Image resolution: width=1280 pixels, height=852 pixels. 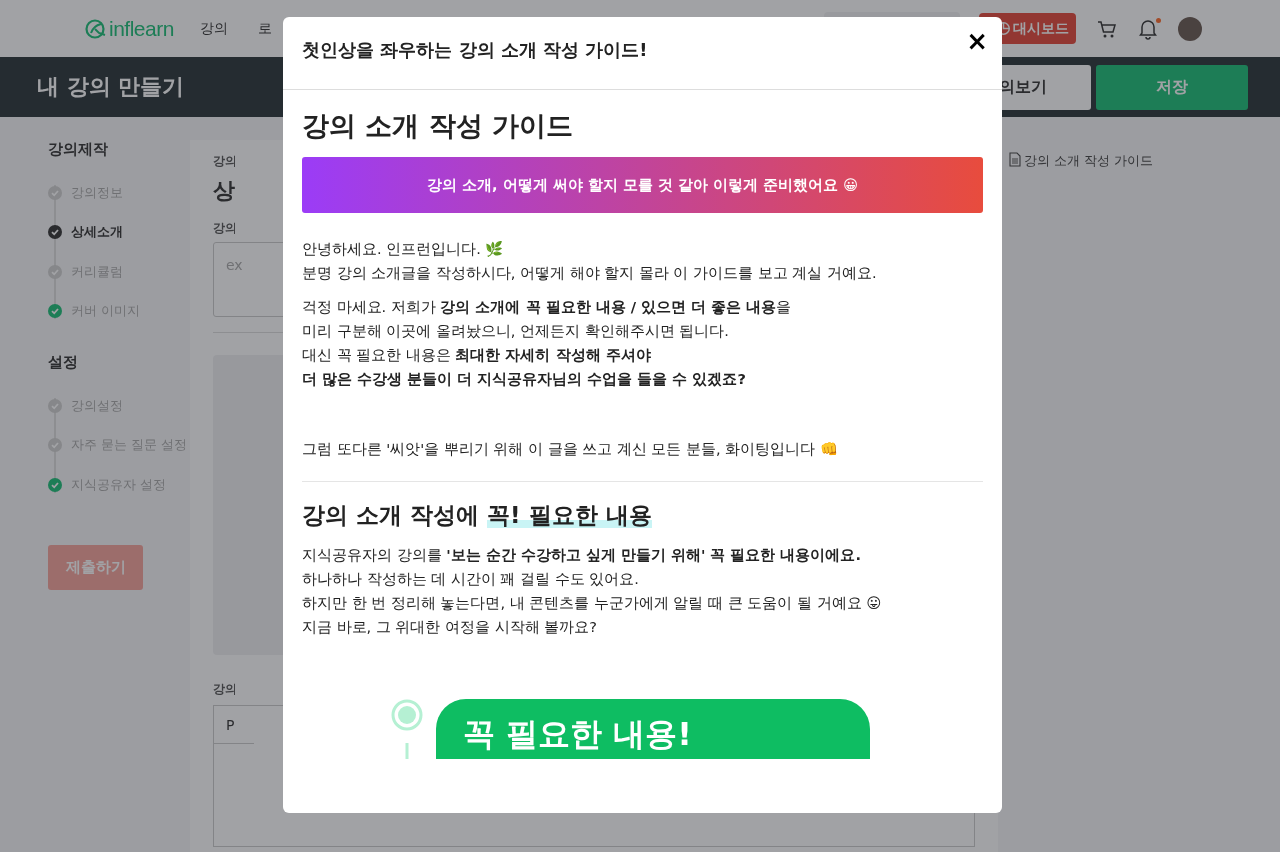 What do you see at coordinates (577, 734) in the screenshot?
I see `step-banner-title: 꼭 필요한 내용!` at bounding box center [577, 734].